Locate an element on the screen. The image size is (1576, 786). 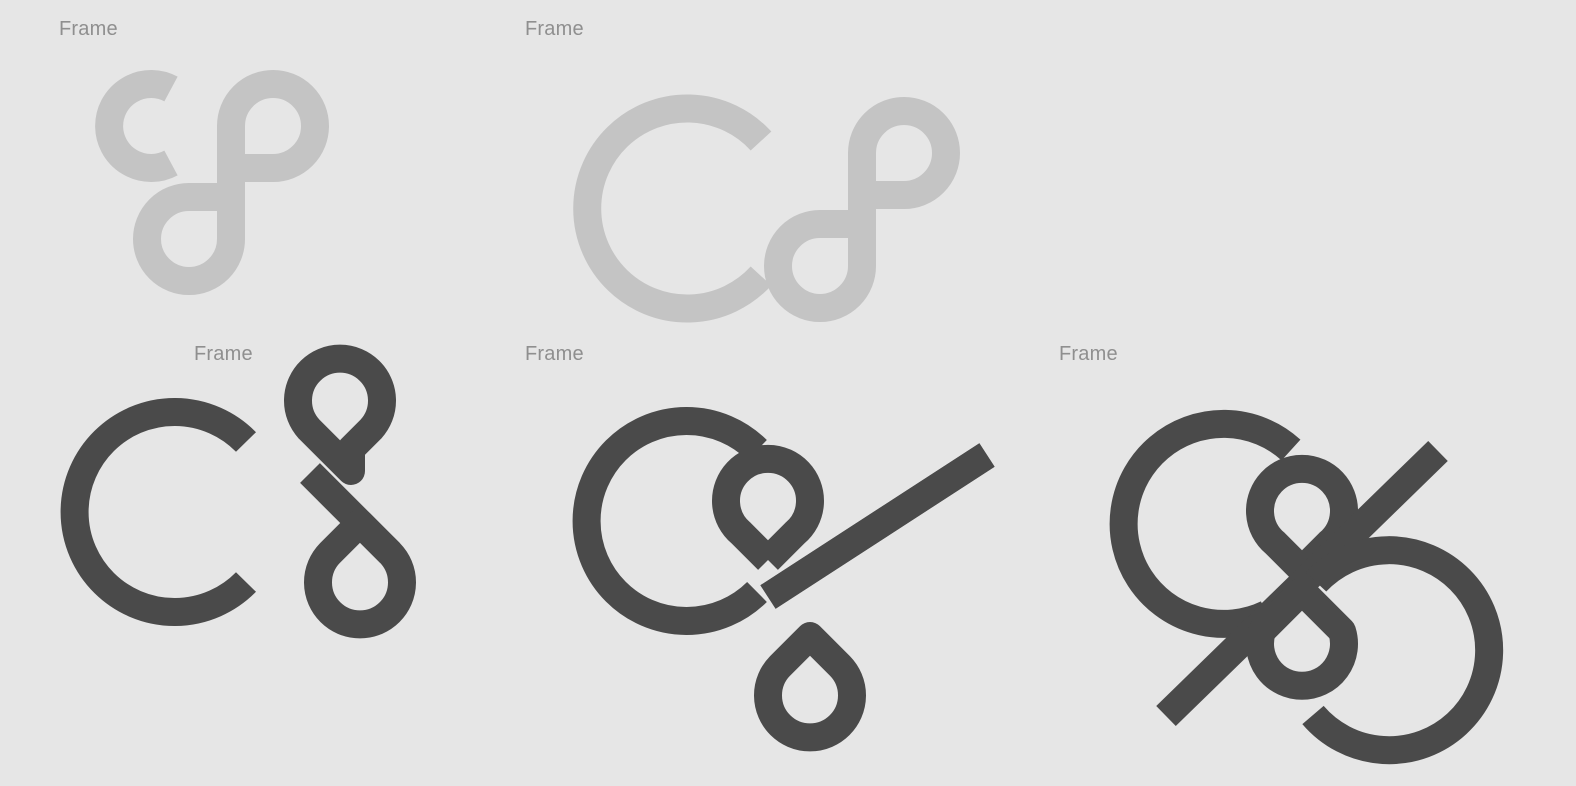
frame-3-lower-loop is located at coordinates (360, 574).